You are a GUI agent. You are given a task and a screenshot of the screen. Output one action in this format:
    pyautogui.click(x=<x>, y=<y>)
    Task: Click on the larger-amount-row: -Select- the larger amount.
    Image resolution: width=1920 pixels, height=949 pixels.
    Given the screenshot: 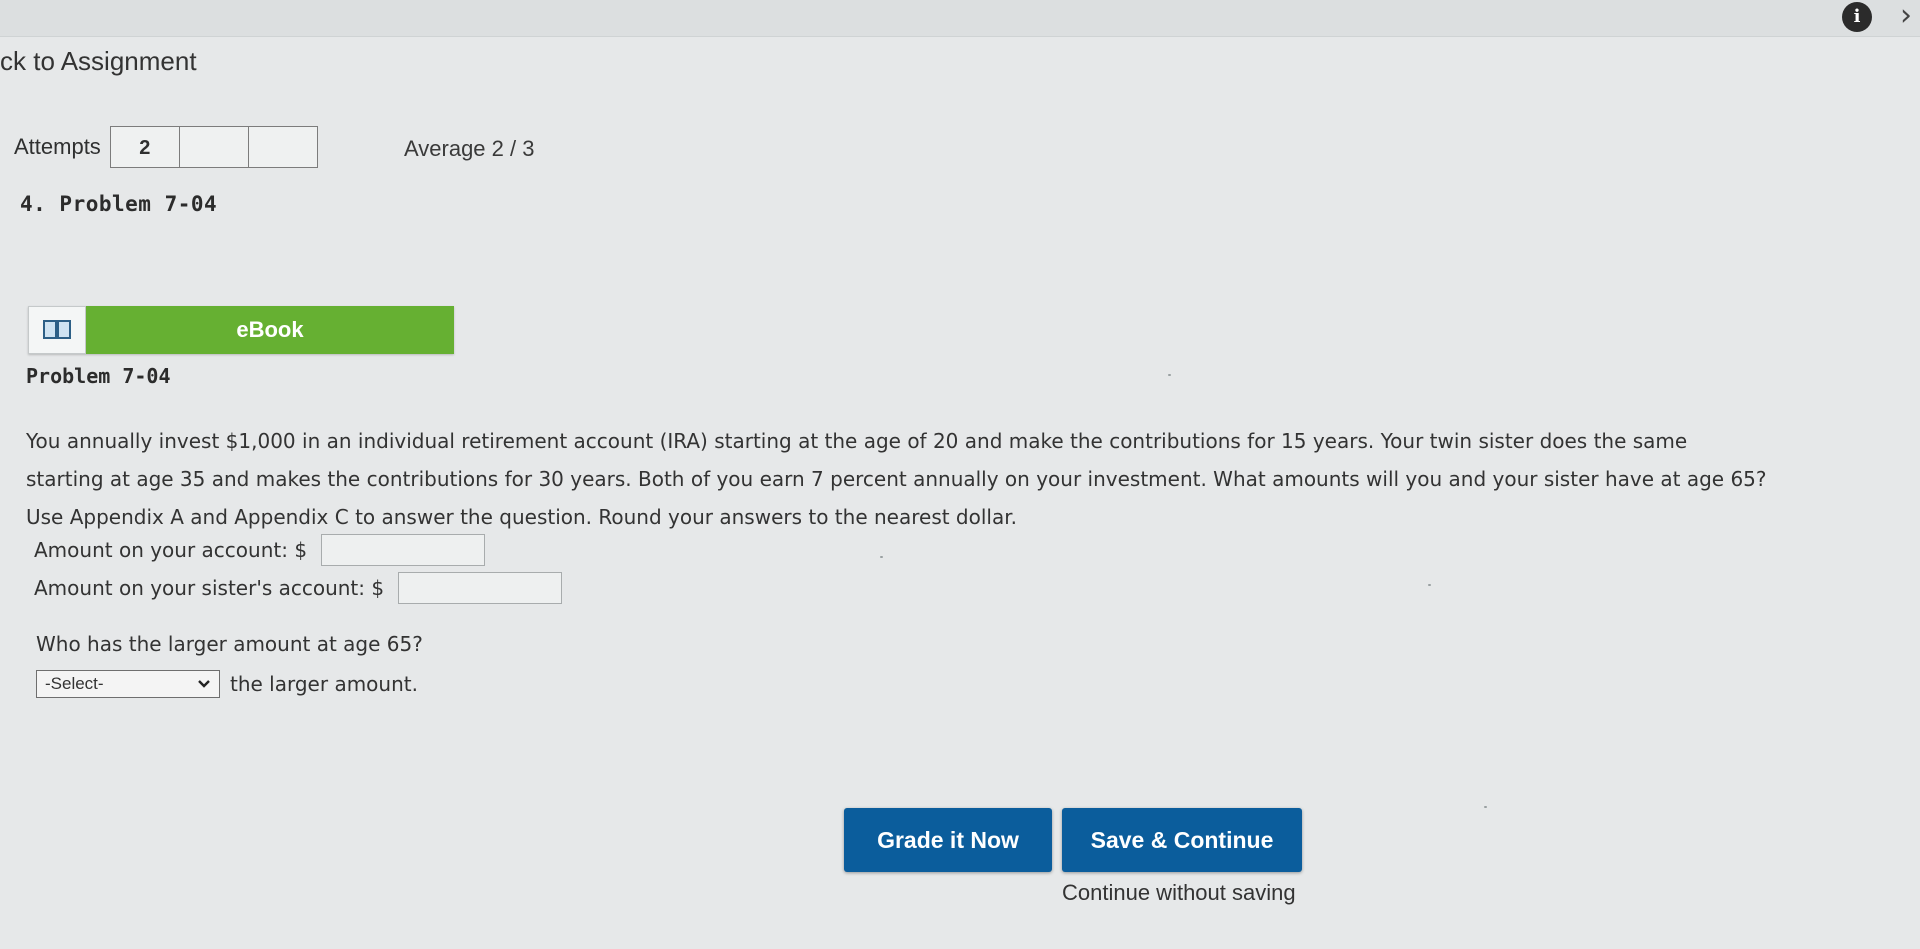 What is the action you would take?
    pyautogui.click(x=227, y=684)
    